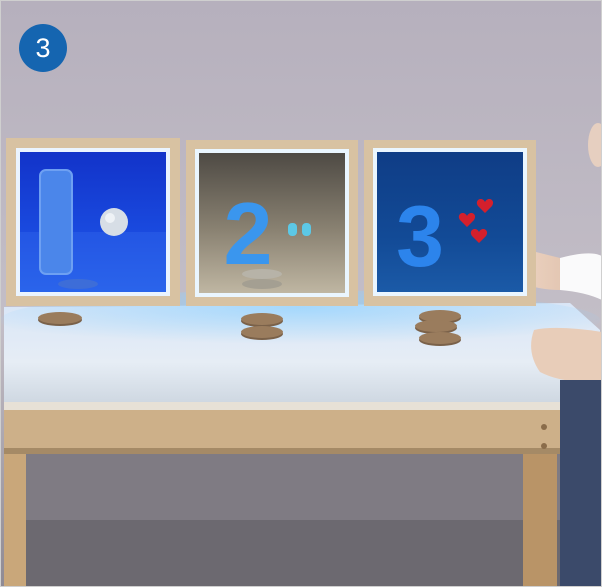 The height and width of the screenshot is (587, 602). I want to click on light-panel-three: 3, so click(450, 223).